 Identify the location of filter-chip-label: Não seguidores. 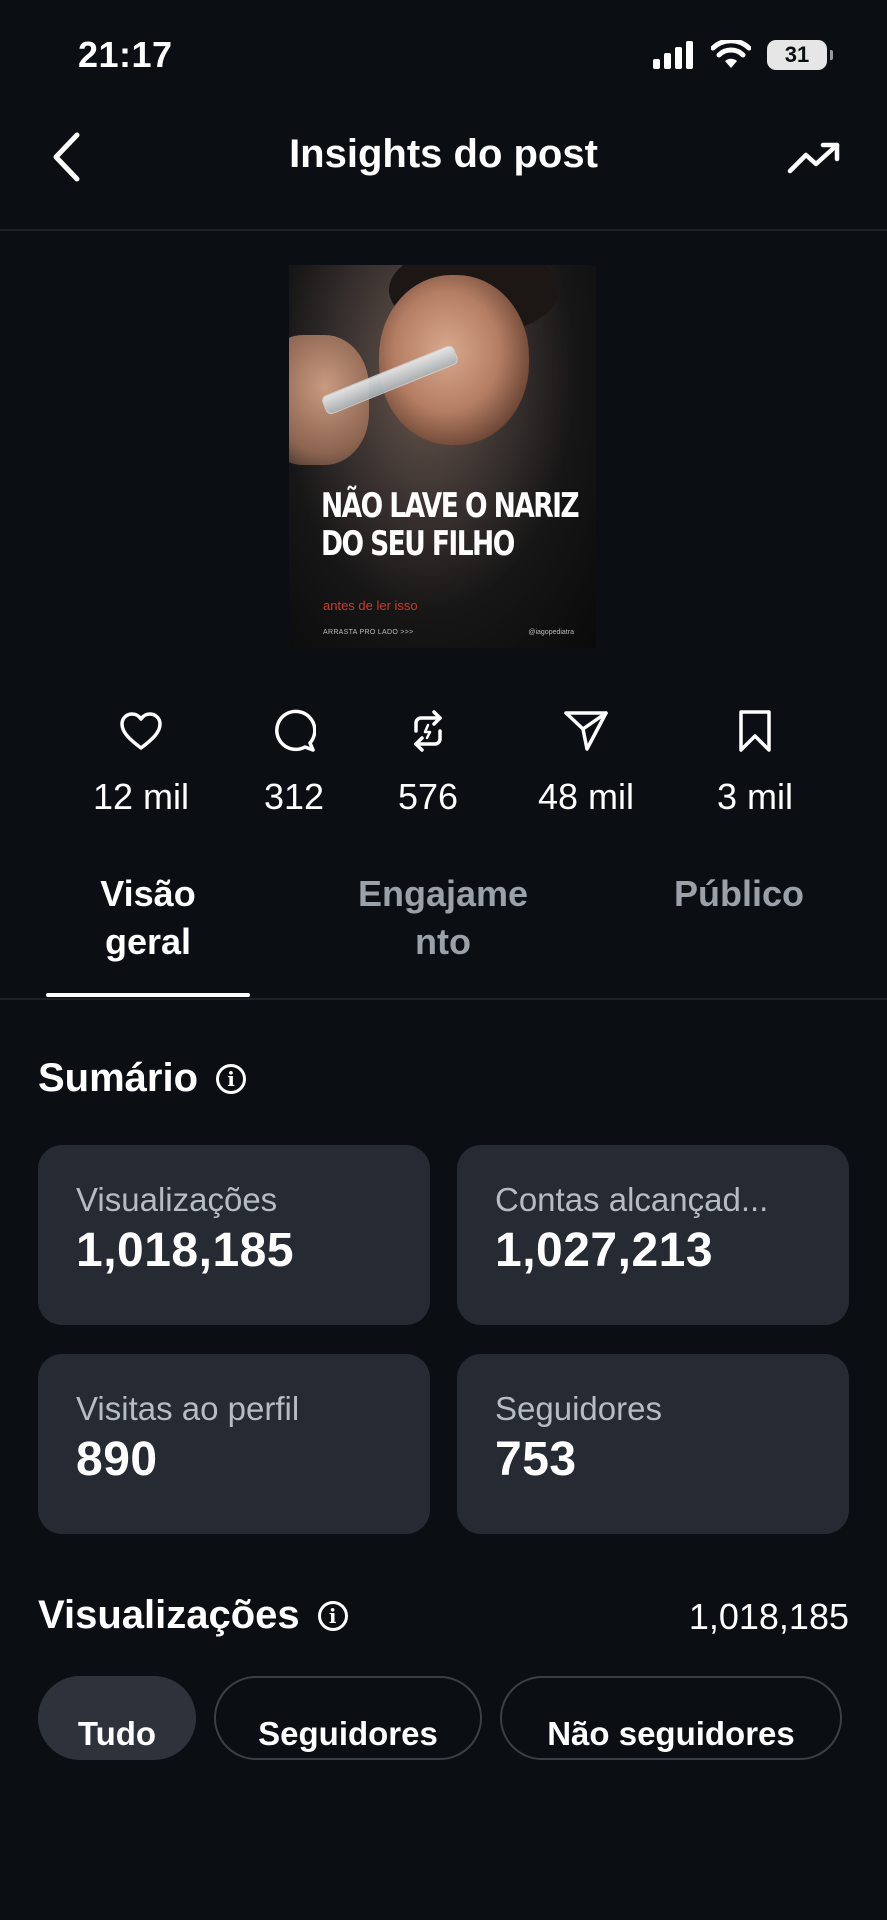
(671, 1733).